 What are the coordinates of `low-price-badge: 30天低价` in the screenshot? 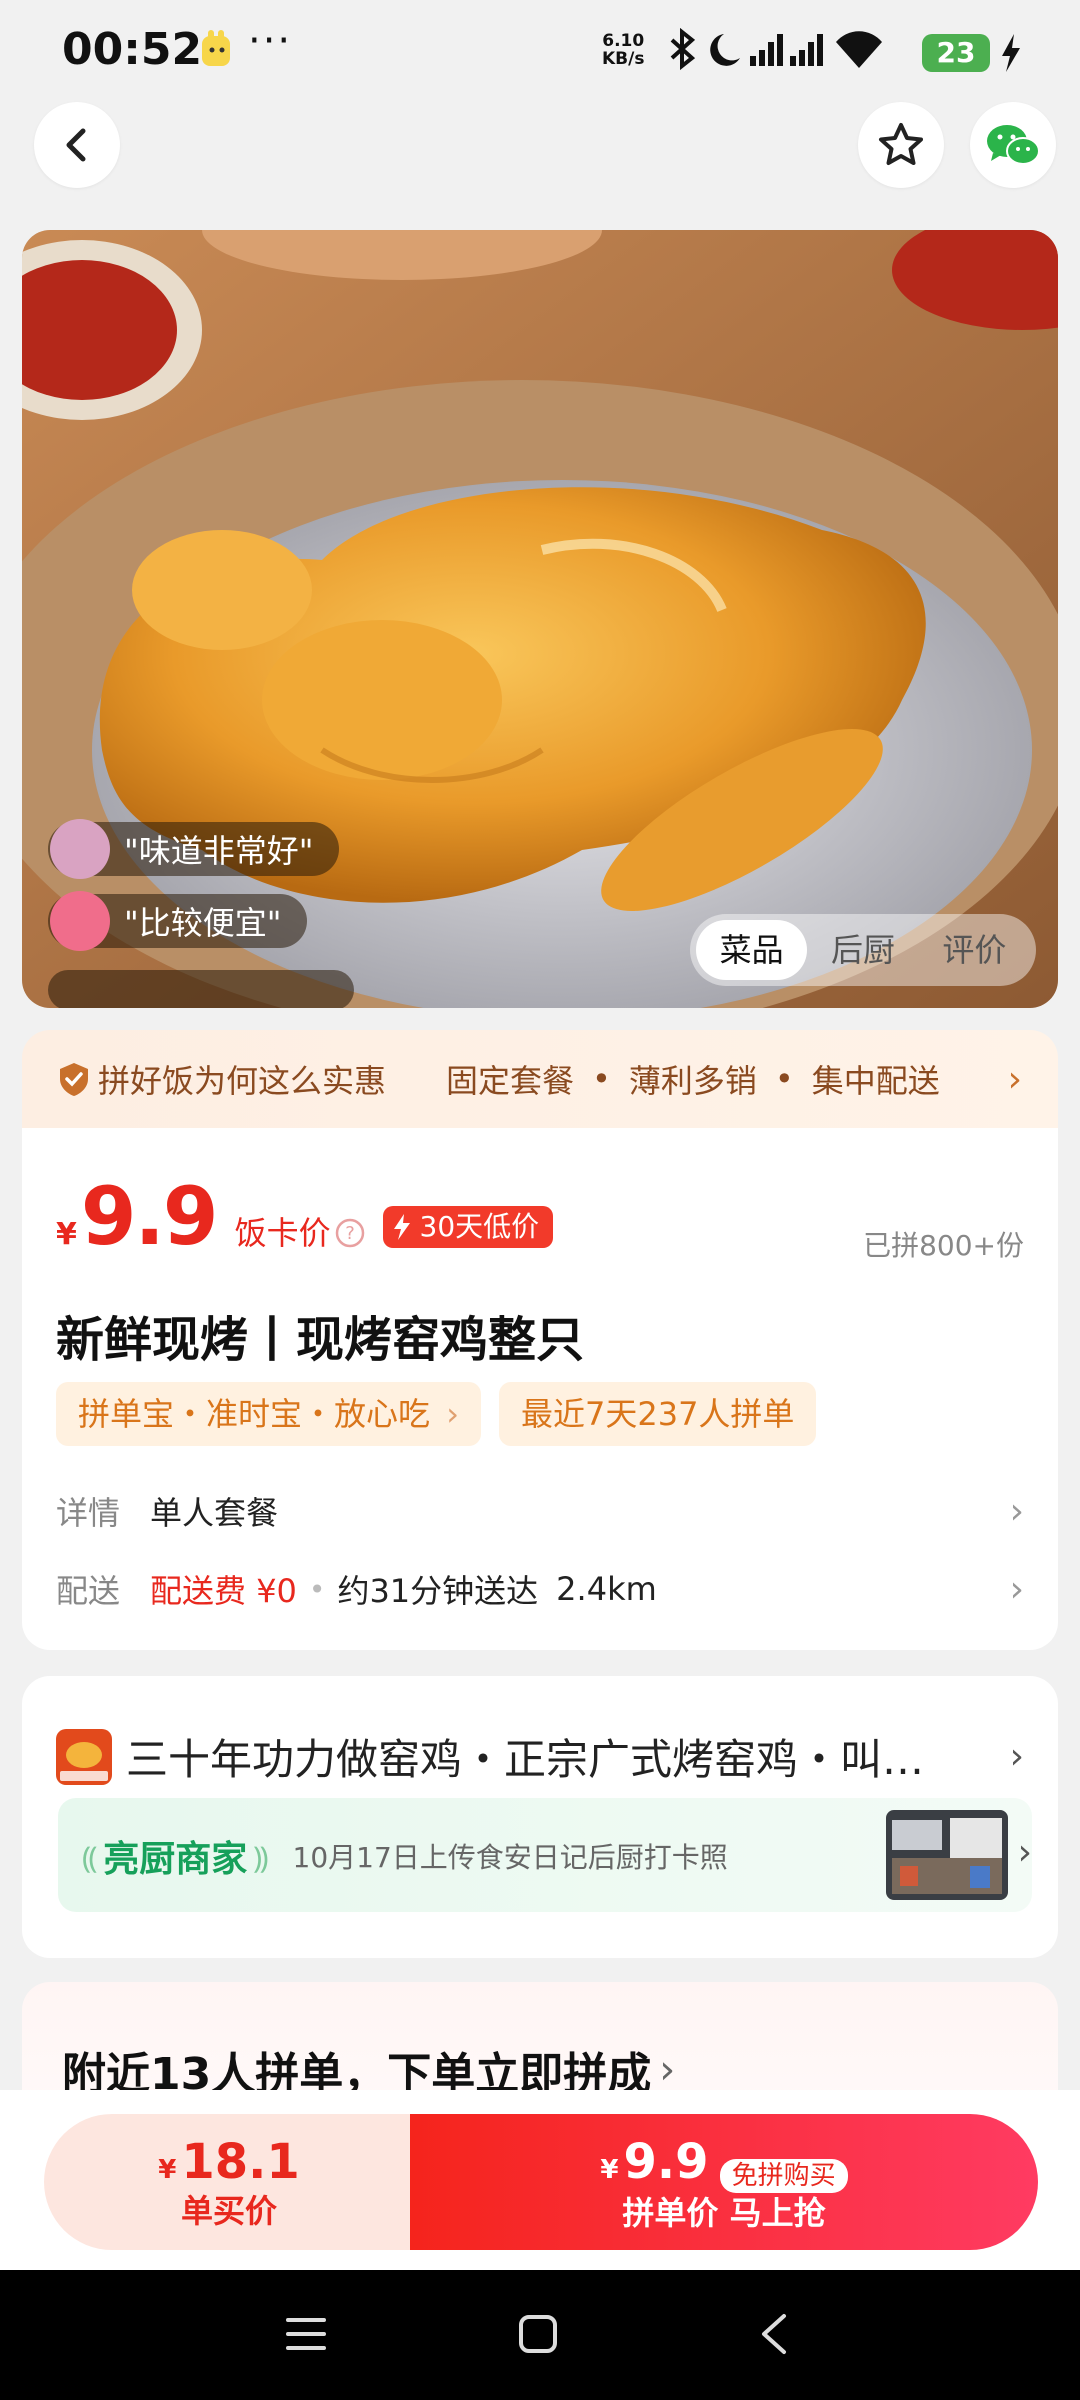 It's located at (468, 1227).